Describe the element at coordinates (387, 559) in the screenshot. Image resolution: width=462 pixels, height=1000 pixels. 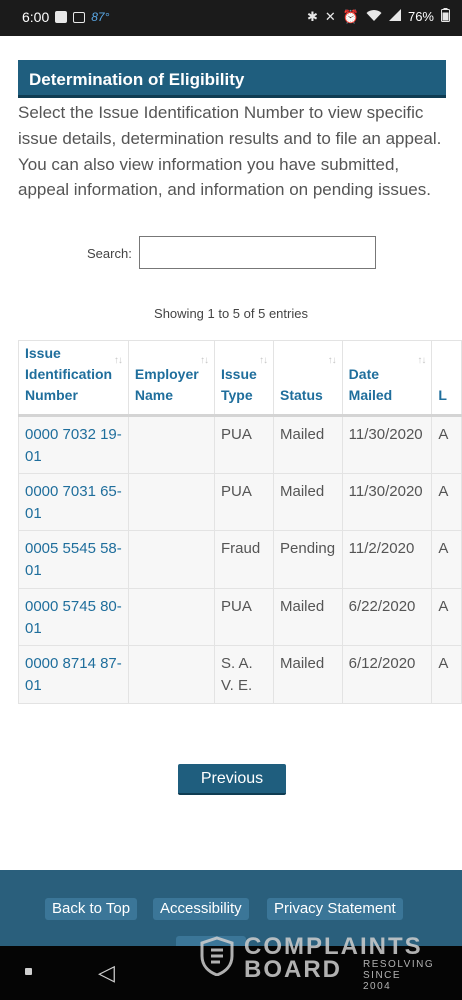
I see `date-mailed-cell: 11/2/2020` at that location.